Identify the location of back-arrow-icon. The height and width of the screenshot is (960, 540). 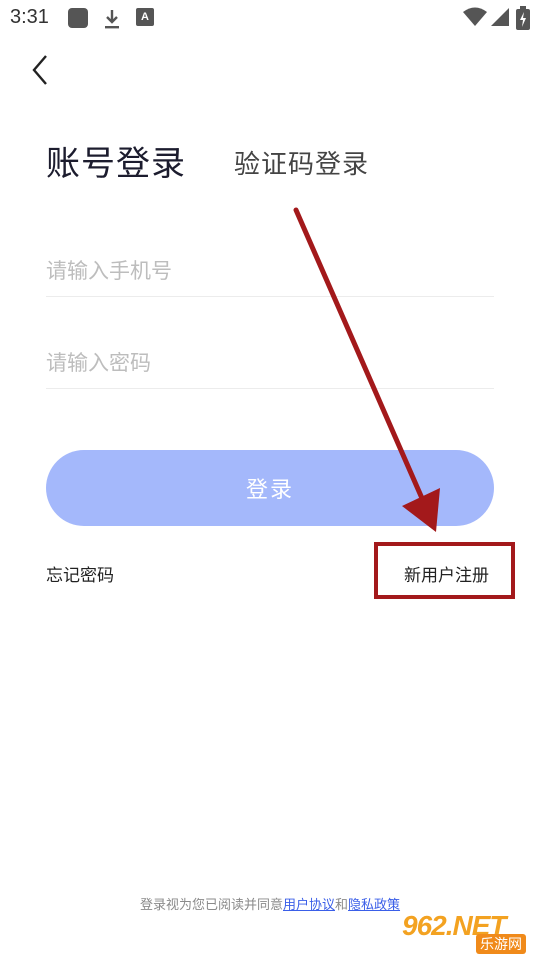
(42, 70).